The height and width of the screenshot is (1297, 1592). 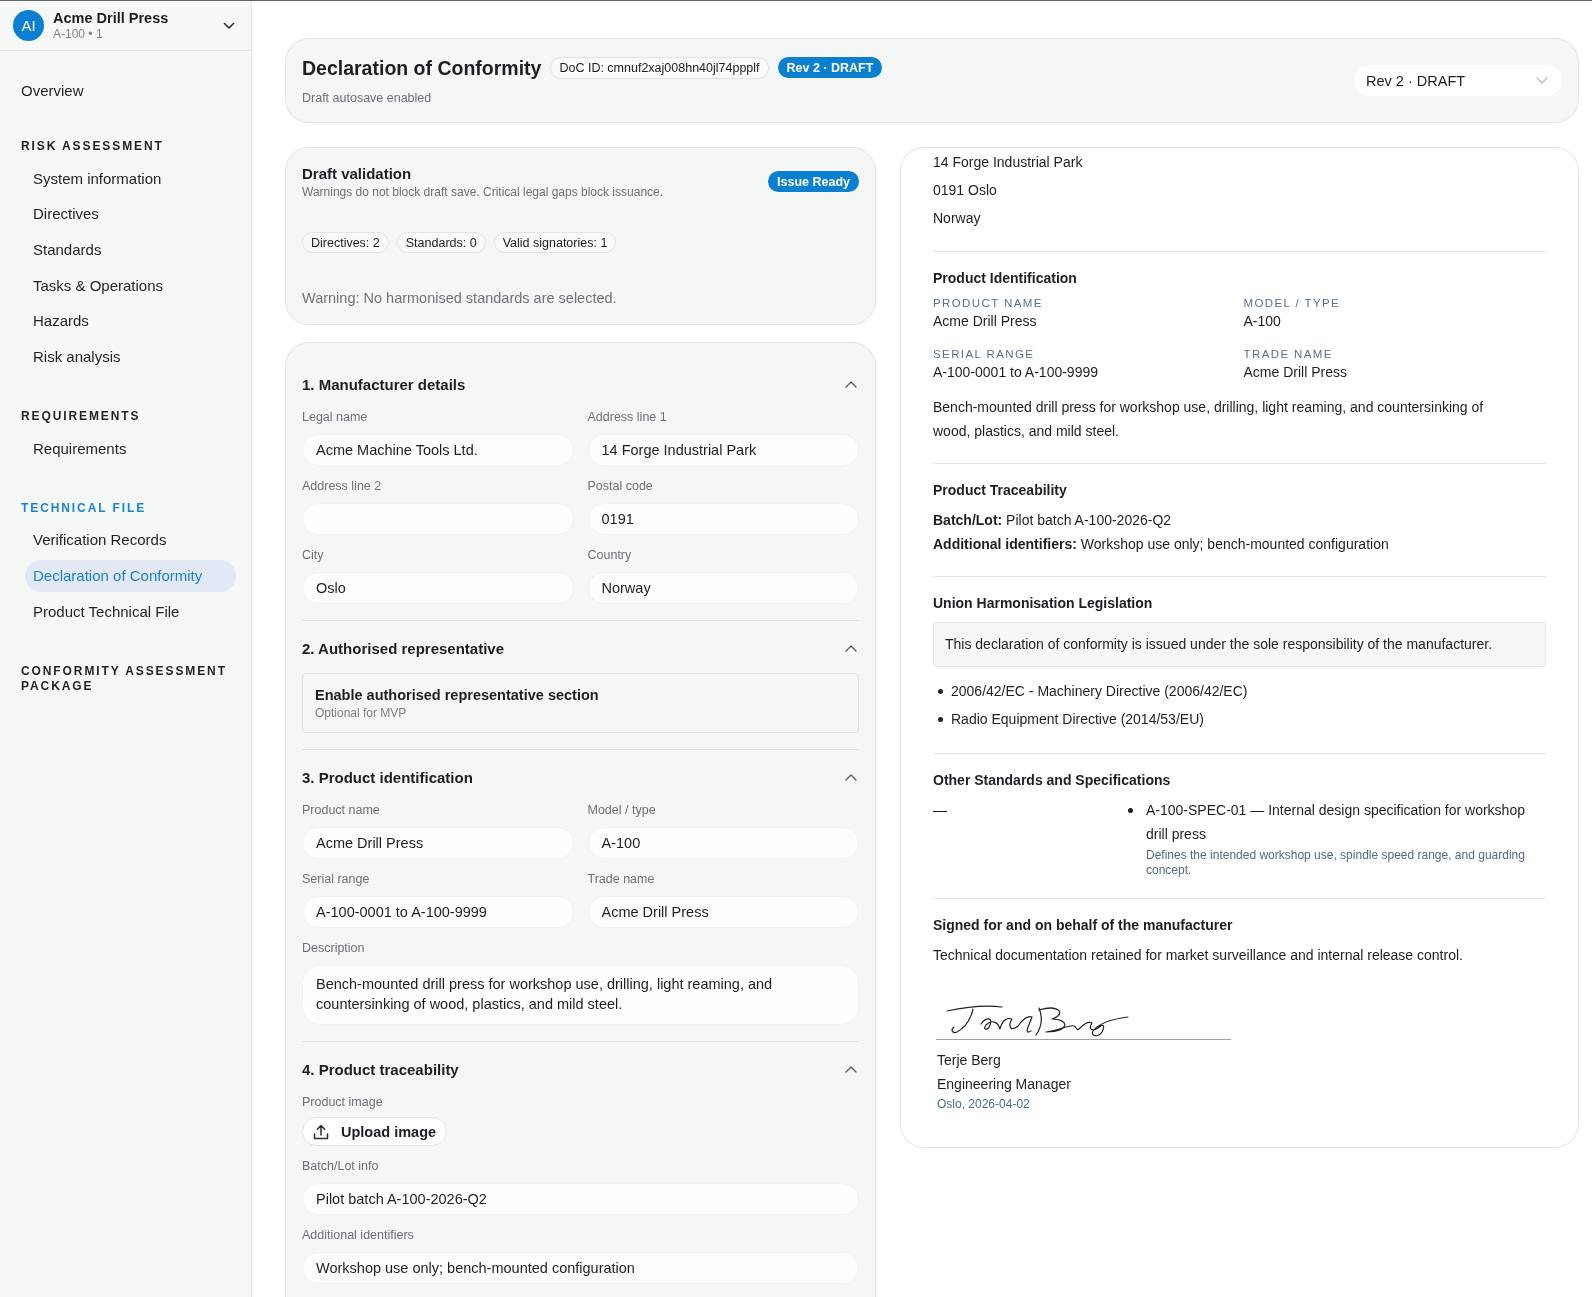 What do you see at coordinates (965, 190) in the screenshot?
I see `address-line: 0191 Oslo` at bounding box center [965, 190].